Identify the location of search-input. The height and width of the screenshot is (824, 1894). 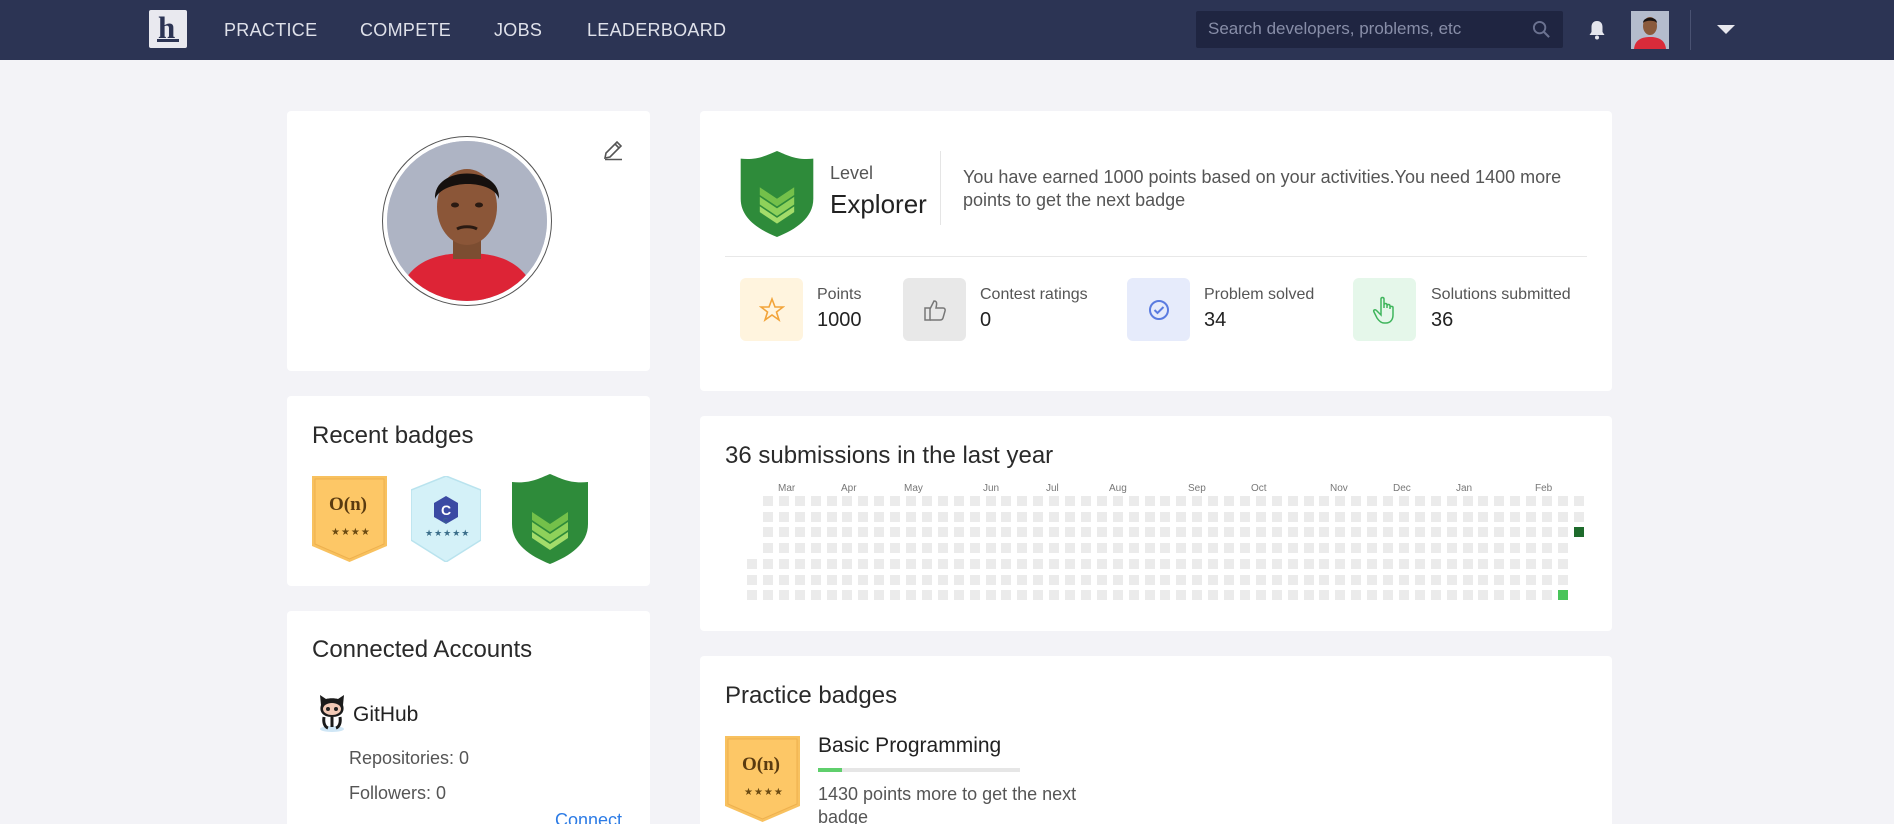
(1368, 29).